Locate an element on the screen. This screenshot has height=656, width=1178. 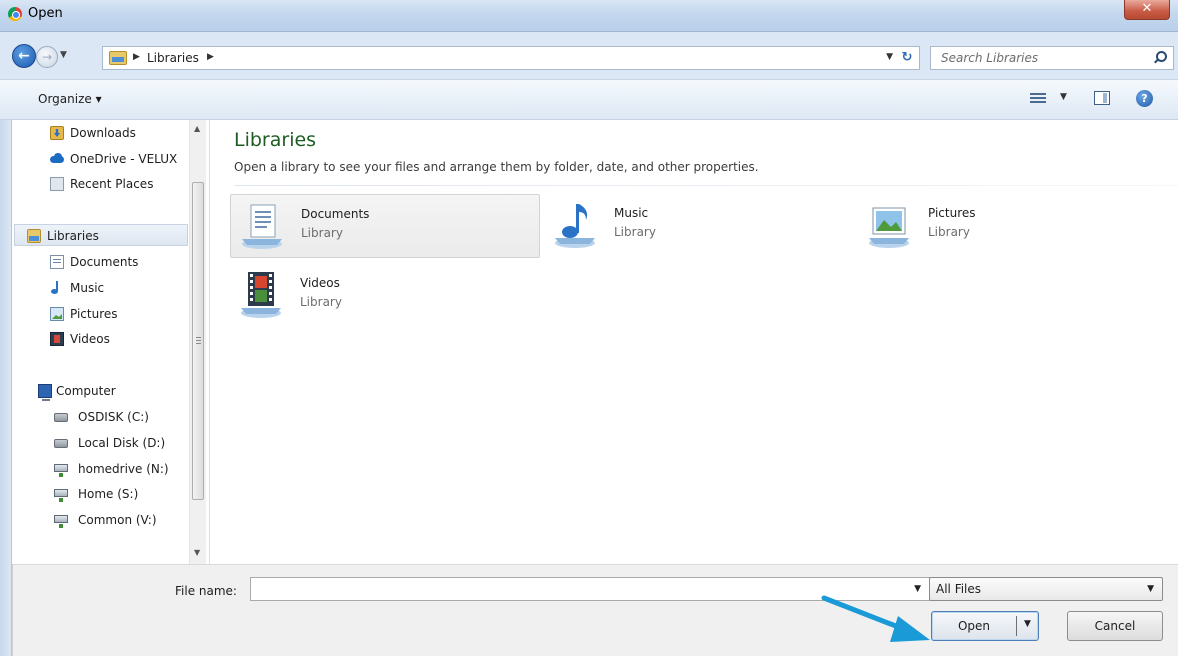
help-icon: ? is located at coordinates (1144, 98).